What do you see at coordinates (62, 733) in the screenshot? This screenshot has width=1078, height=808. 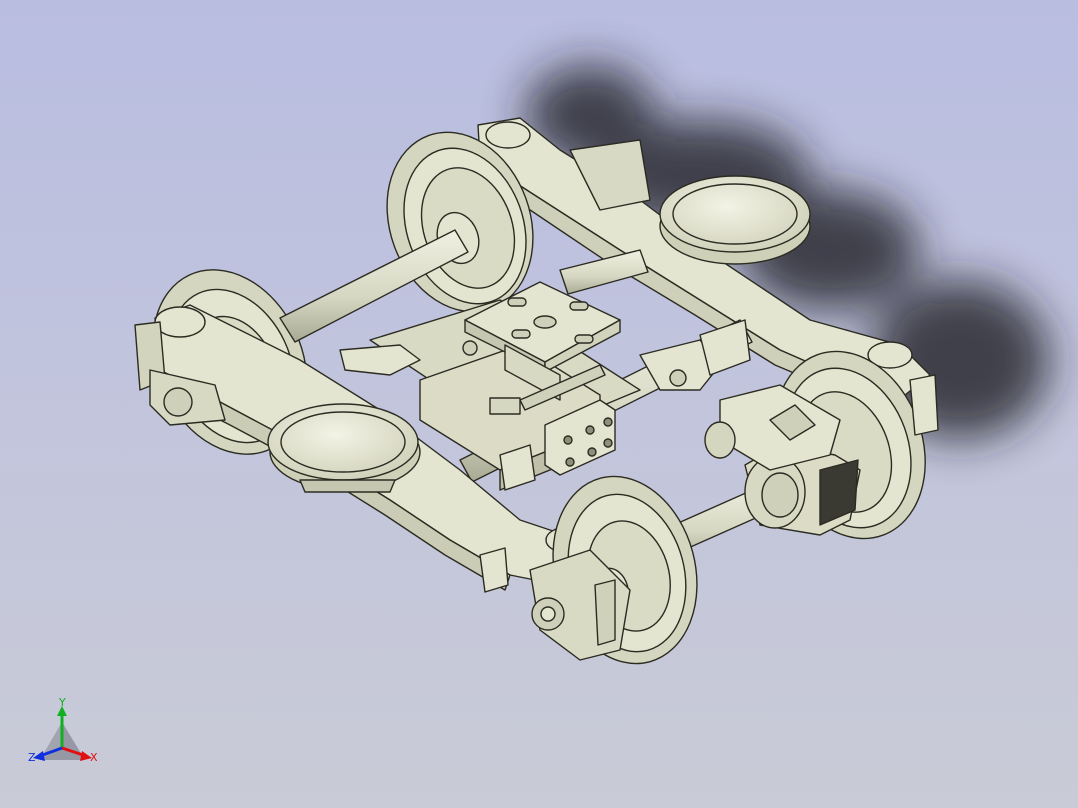 I see `view-triad` at bounding box center [62, 733].